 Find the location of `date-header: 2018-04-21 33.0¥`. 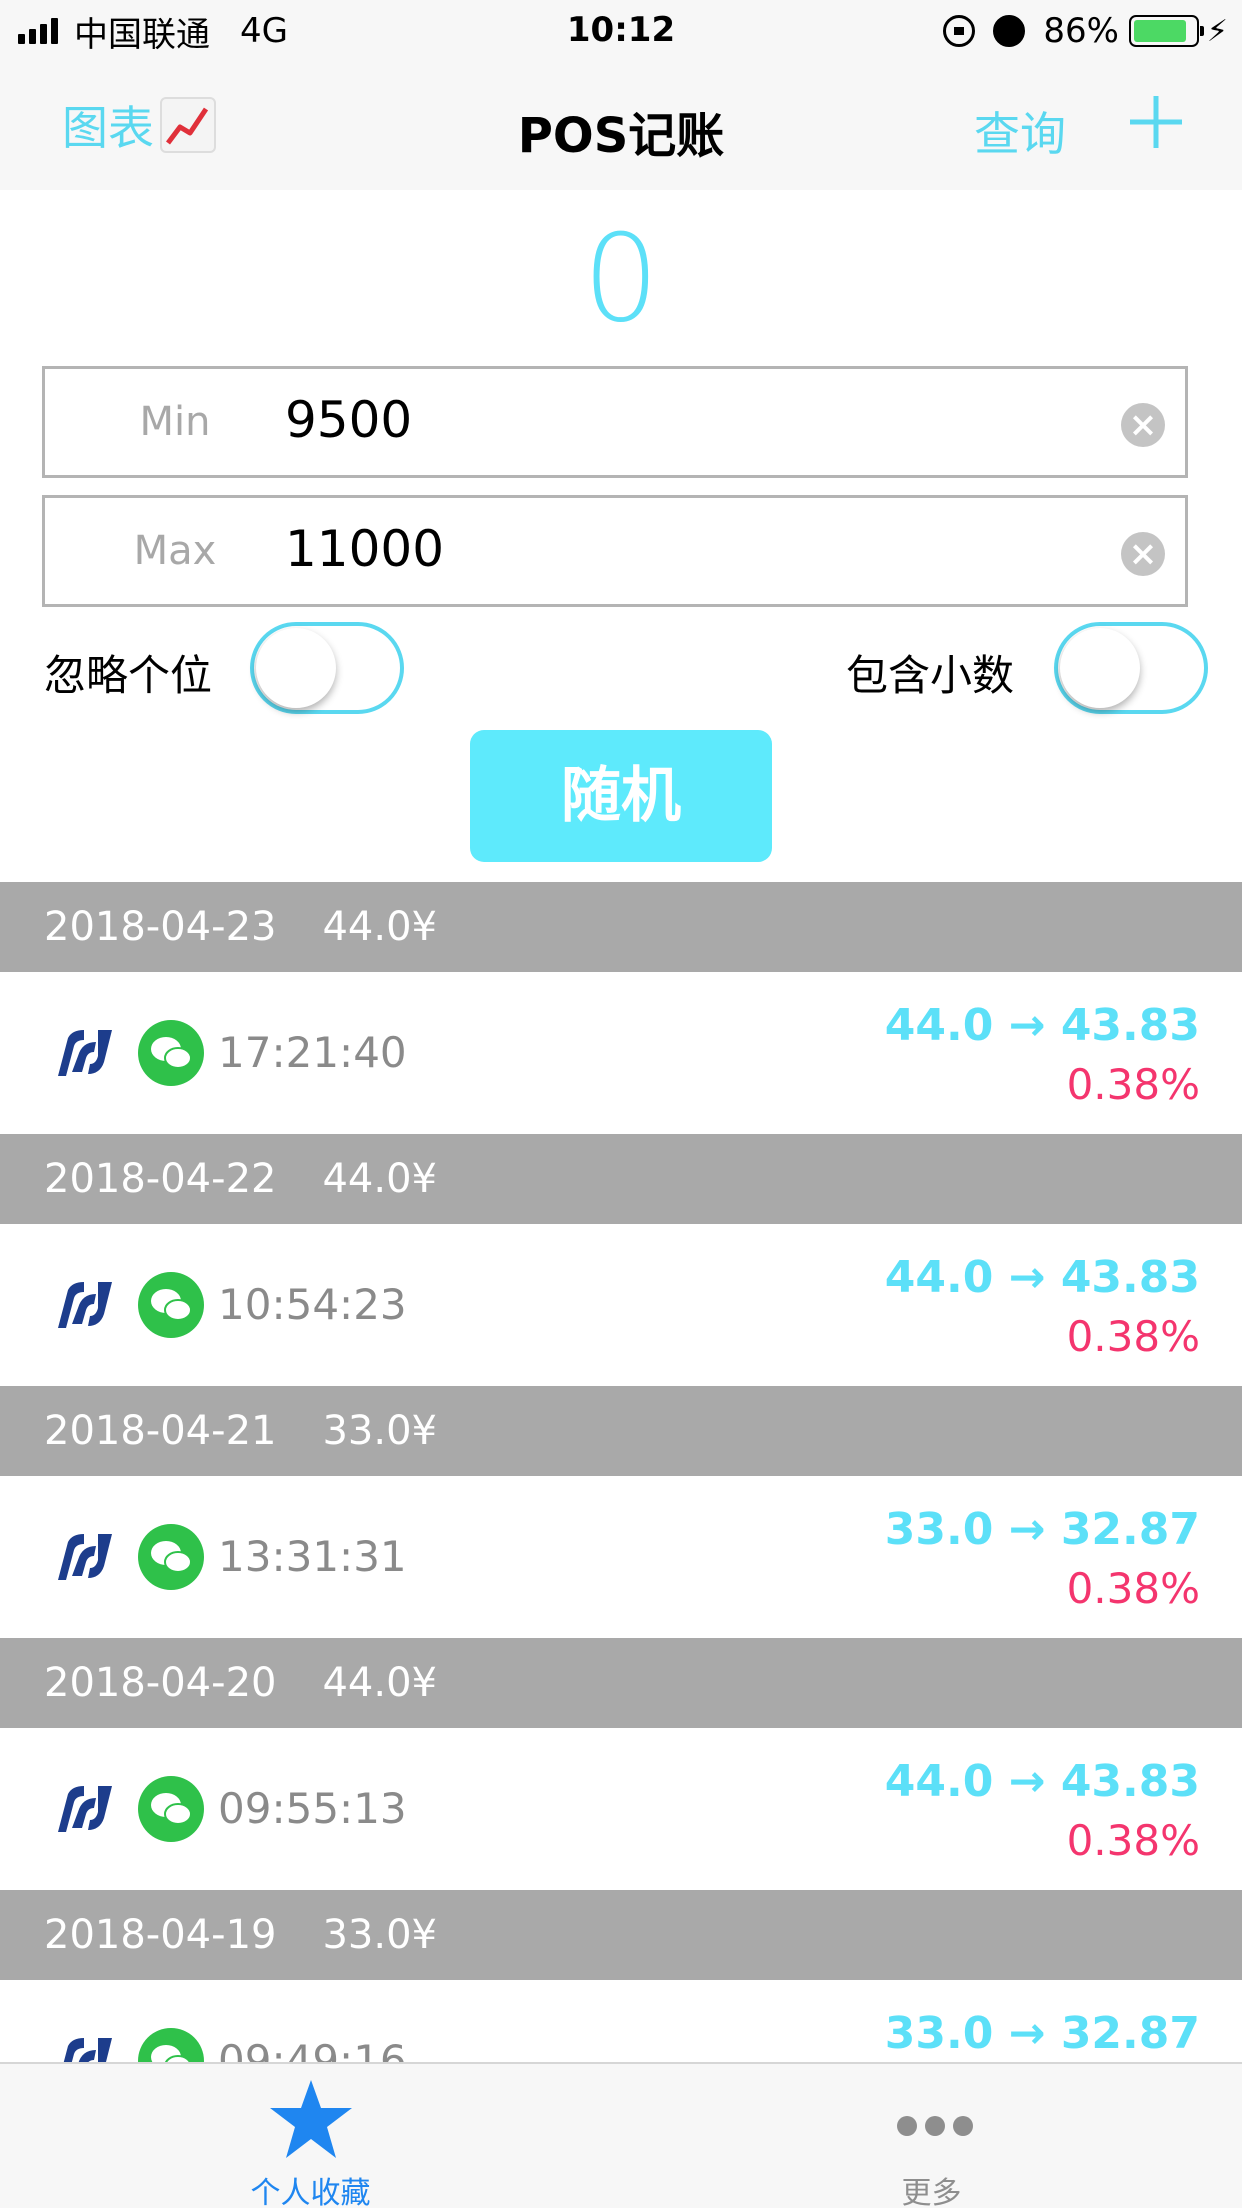

date-header: 2018-04-21 33.0¥ is located at coordinates (621, 1431).